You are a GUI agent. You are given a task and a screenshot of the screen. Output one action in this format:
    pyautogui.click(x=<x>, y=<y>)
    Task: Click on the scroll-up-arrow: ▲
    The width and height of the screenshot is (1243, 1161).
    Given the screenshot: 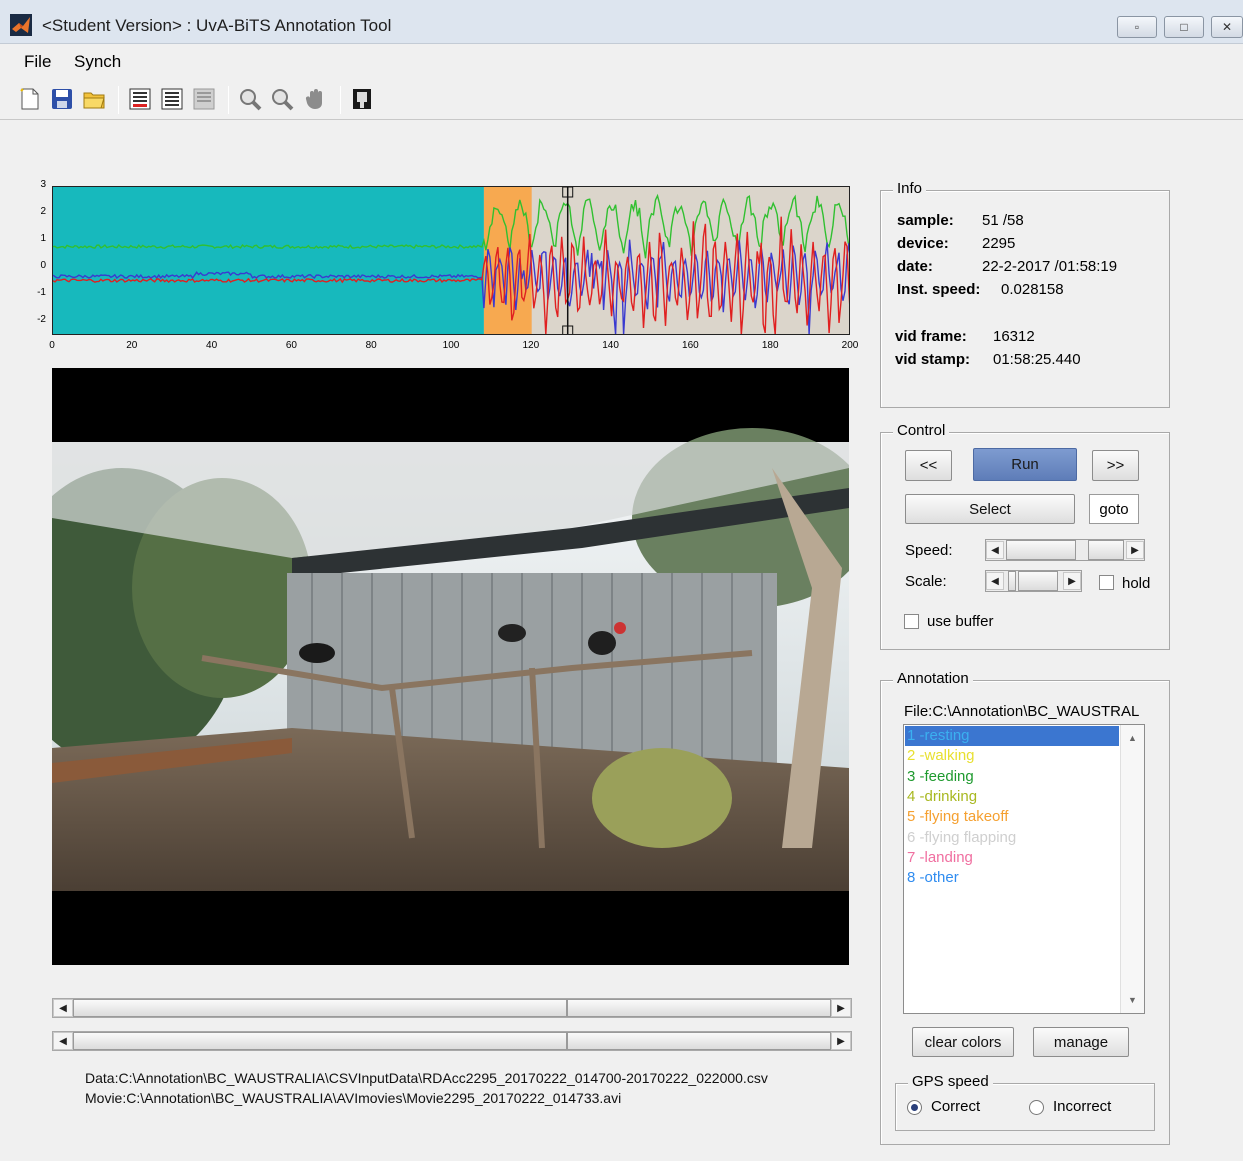 What is the action you would take?
    pyautogui.click(x=1132, y=738)
    